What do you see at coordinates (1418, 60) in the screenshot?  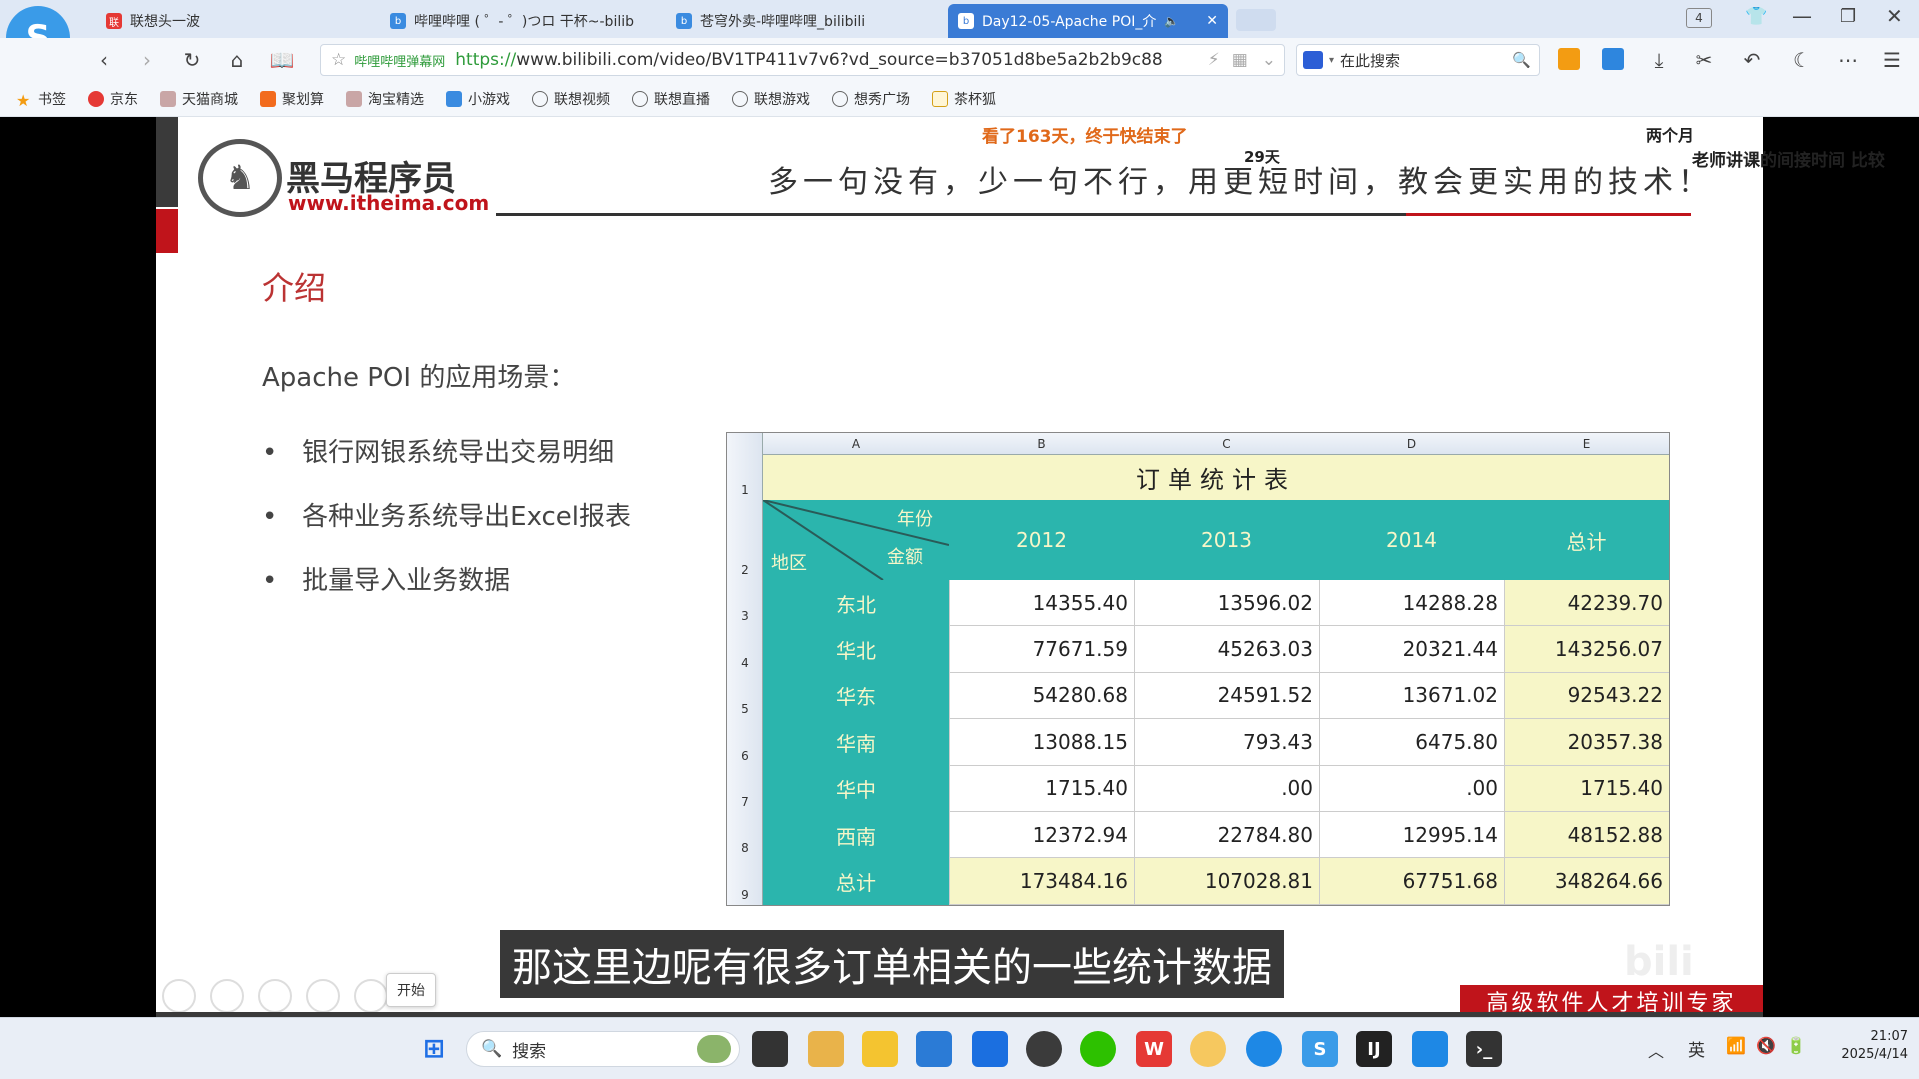 I see `search-box: ▾ 在此搜索 🔍` at bounding box center [1418, 60].